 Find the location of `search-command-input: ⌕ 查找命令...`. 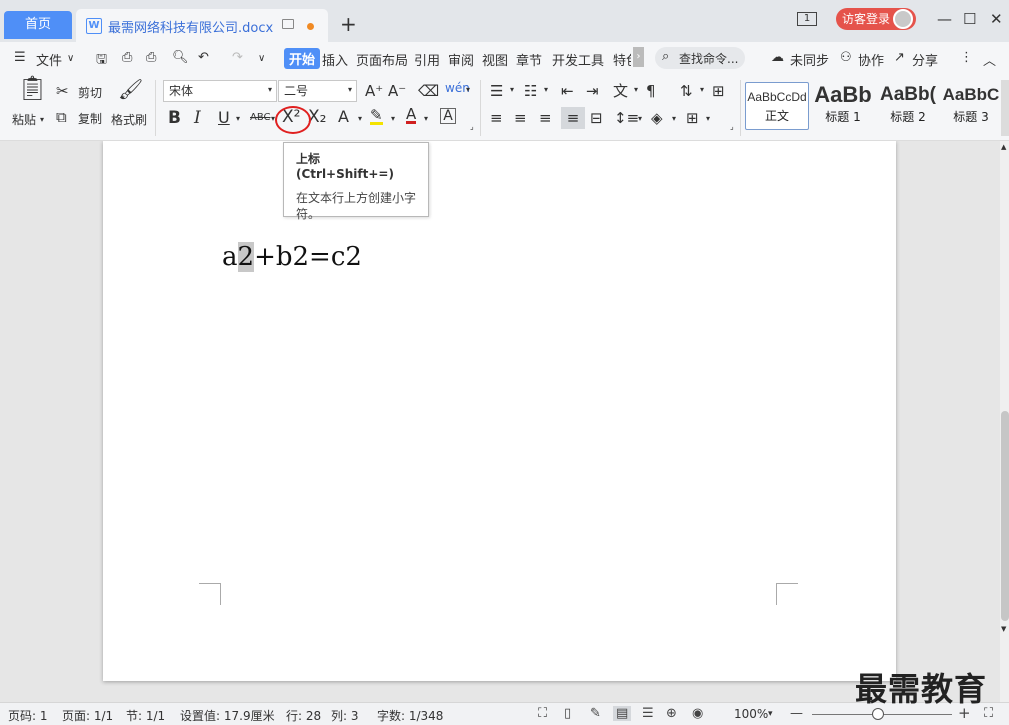

search-command-input: ⌕ 查找命令... is located at coordinates (700, 58).